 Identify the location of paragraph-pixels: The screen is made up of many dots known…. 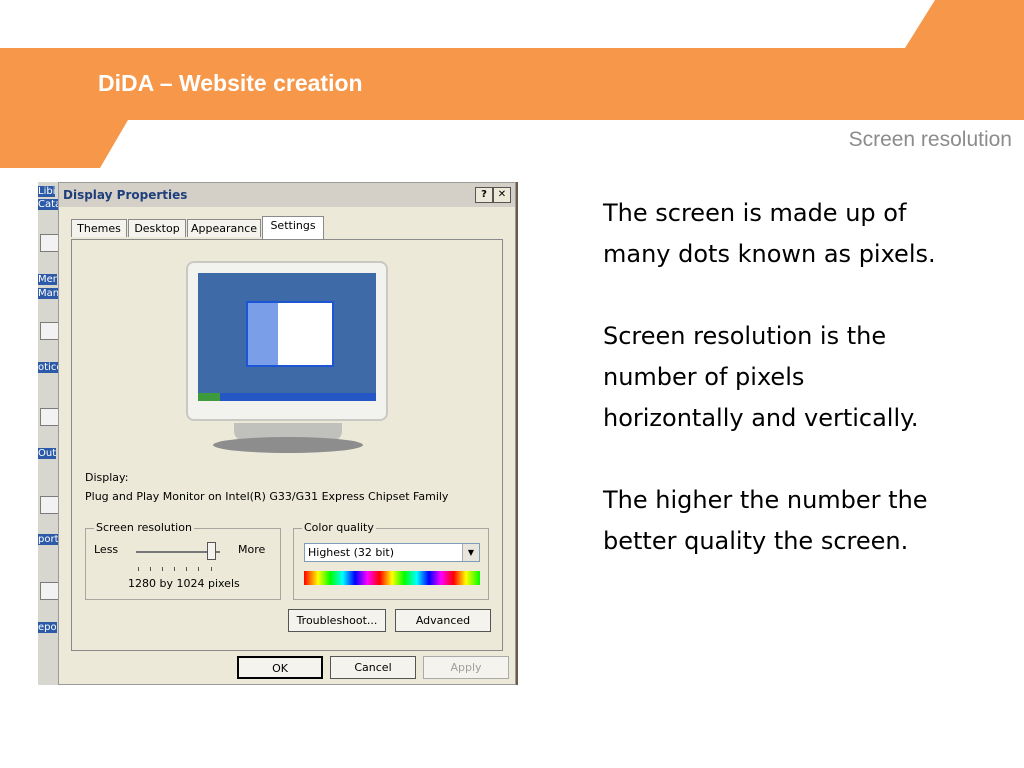
(769, 233).